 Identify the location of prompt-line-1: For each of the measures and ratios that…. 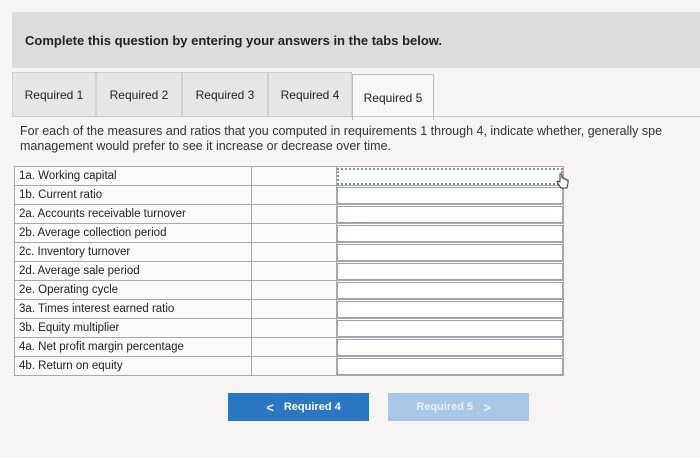
(341, 131).